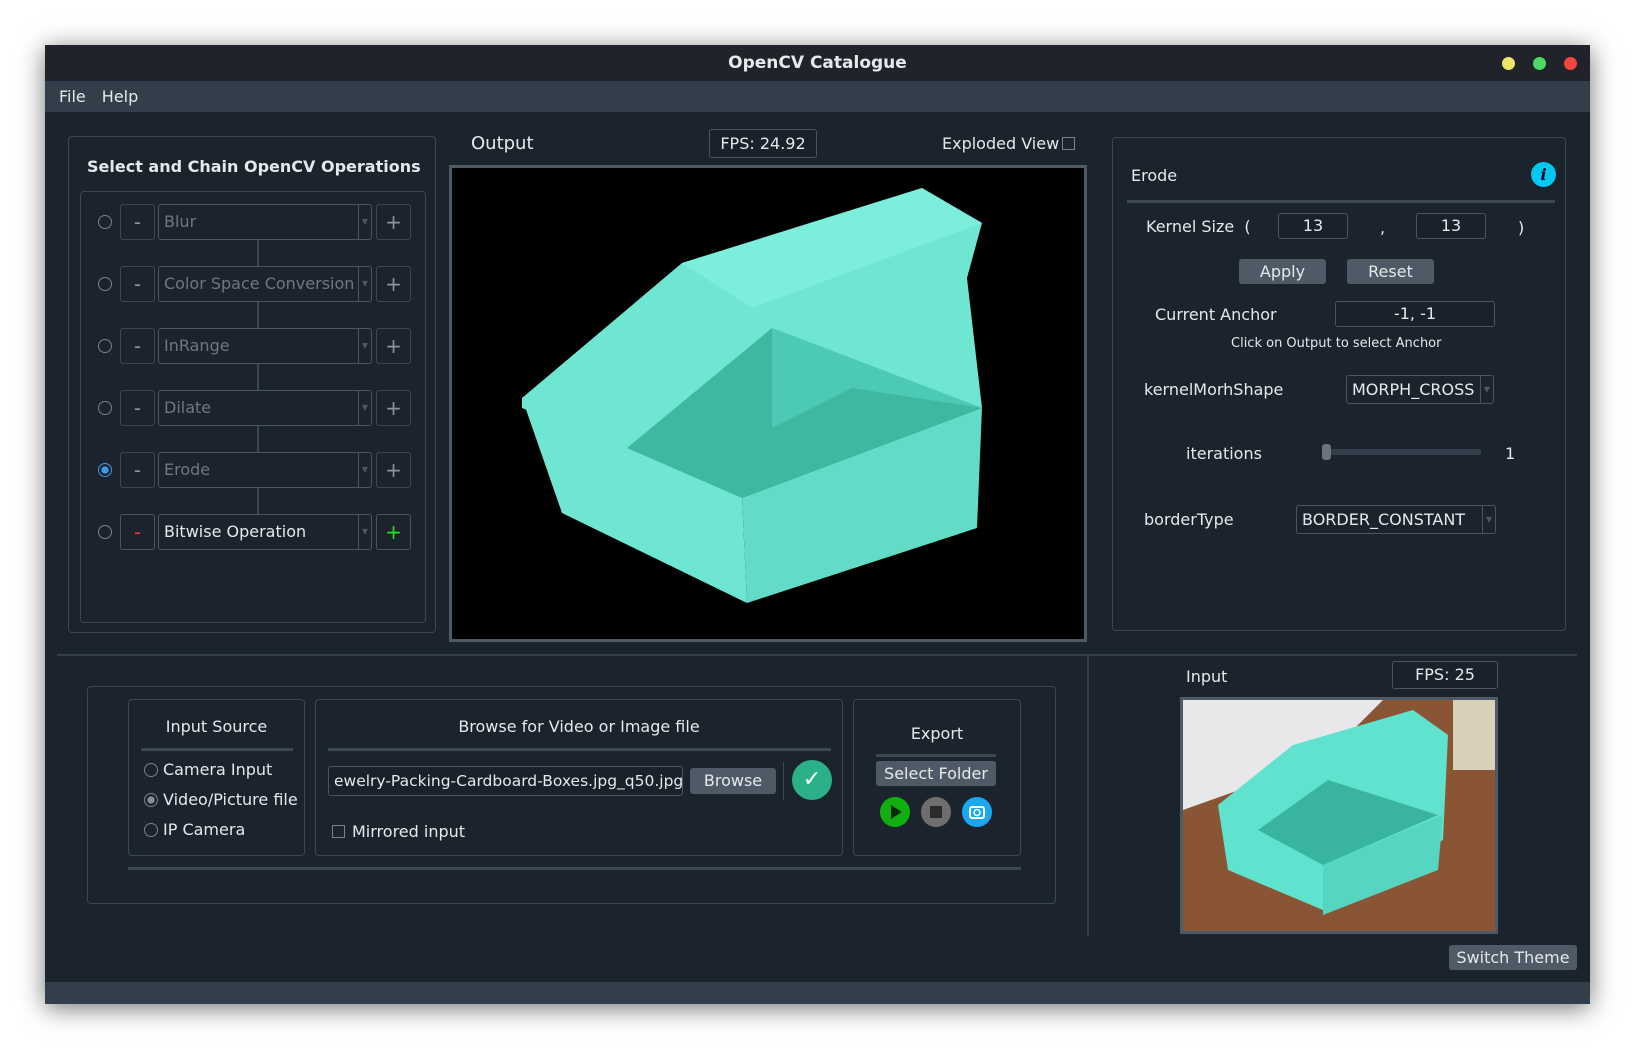  Describe the element at coordinates (338, 831) in the screenshot. I see `mirrored-checkbox` at that location.